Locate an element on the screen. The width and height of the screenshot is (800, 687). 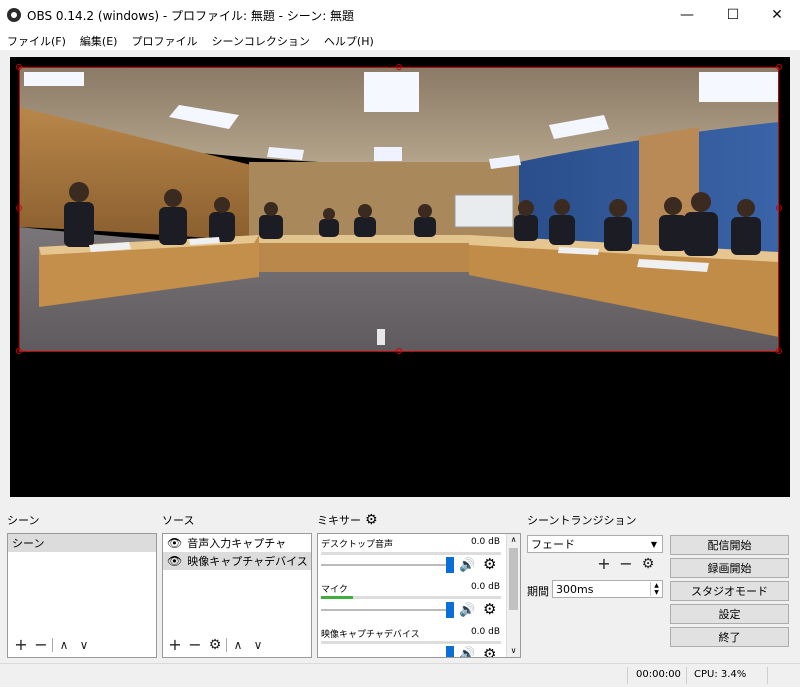
scene-item: シーン is located at coordinates (82, 543).